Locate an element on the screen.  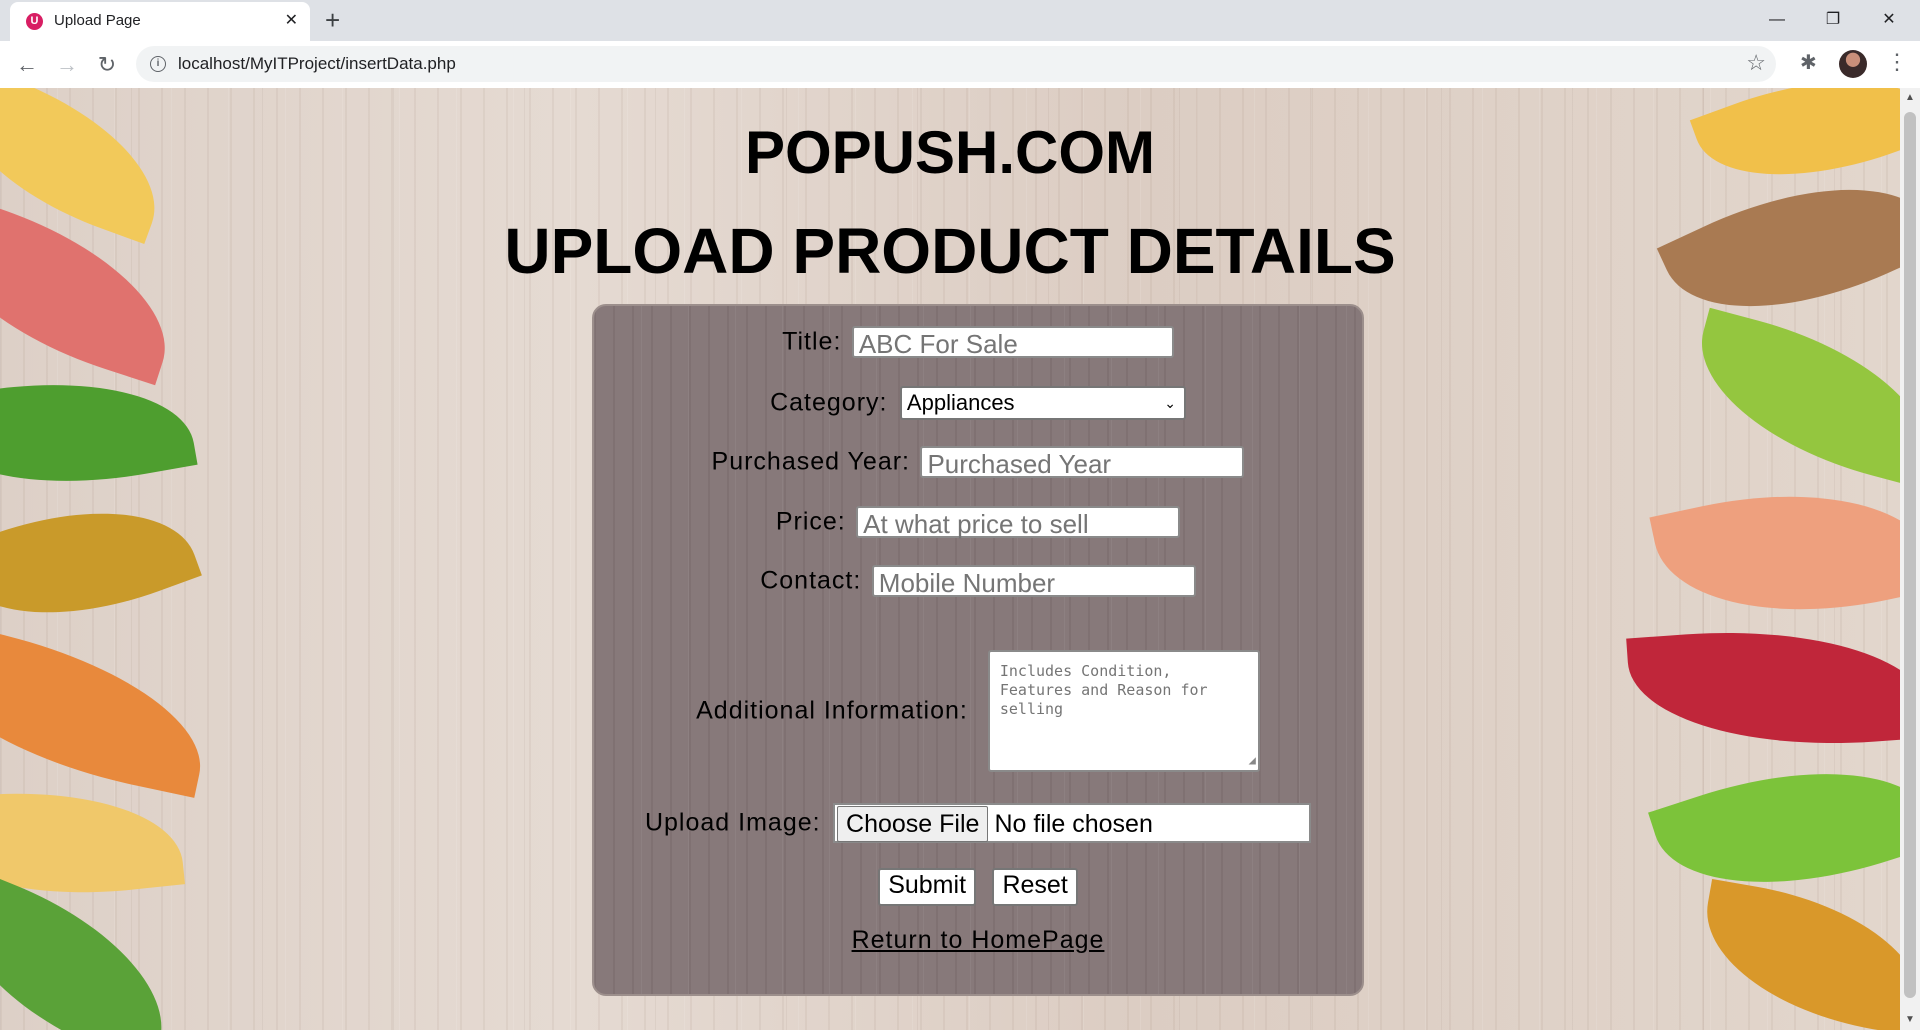
profile-avatar is located at coordinates (1853, 64).